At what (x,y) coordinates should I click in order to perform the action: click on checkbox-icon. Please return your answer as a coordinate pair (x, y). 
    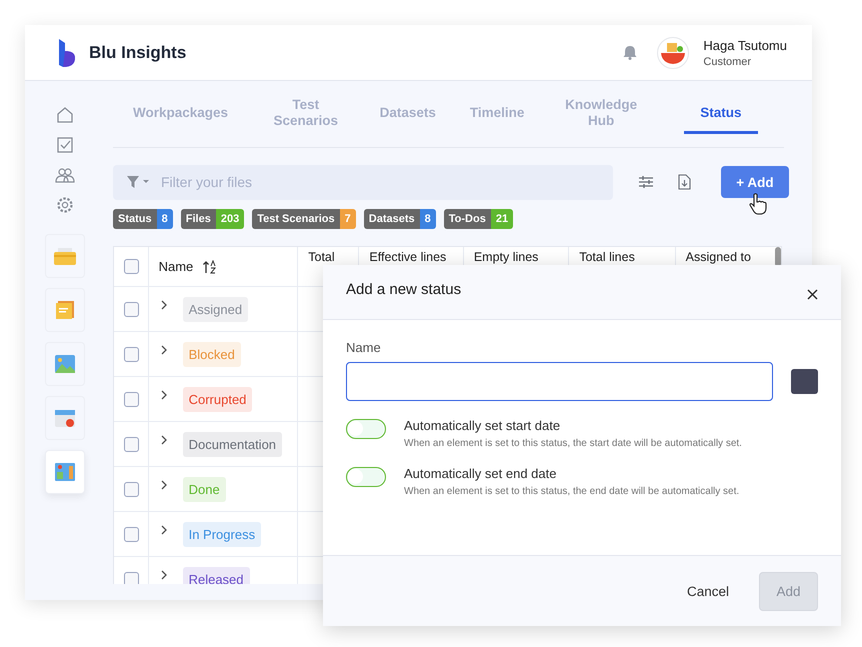
    Looking at the image, I should click on (65, 145).